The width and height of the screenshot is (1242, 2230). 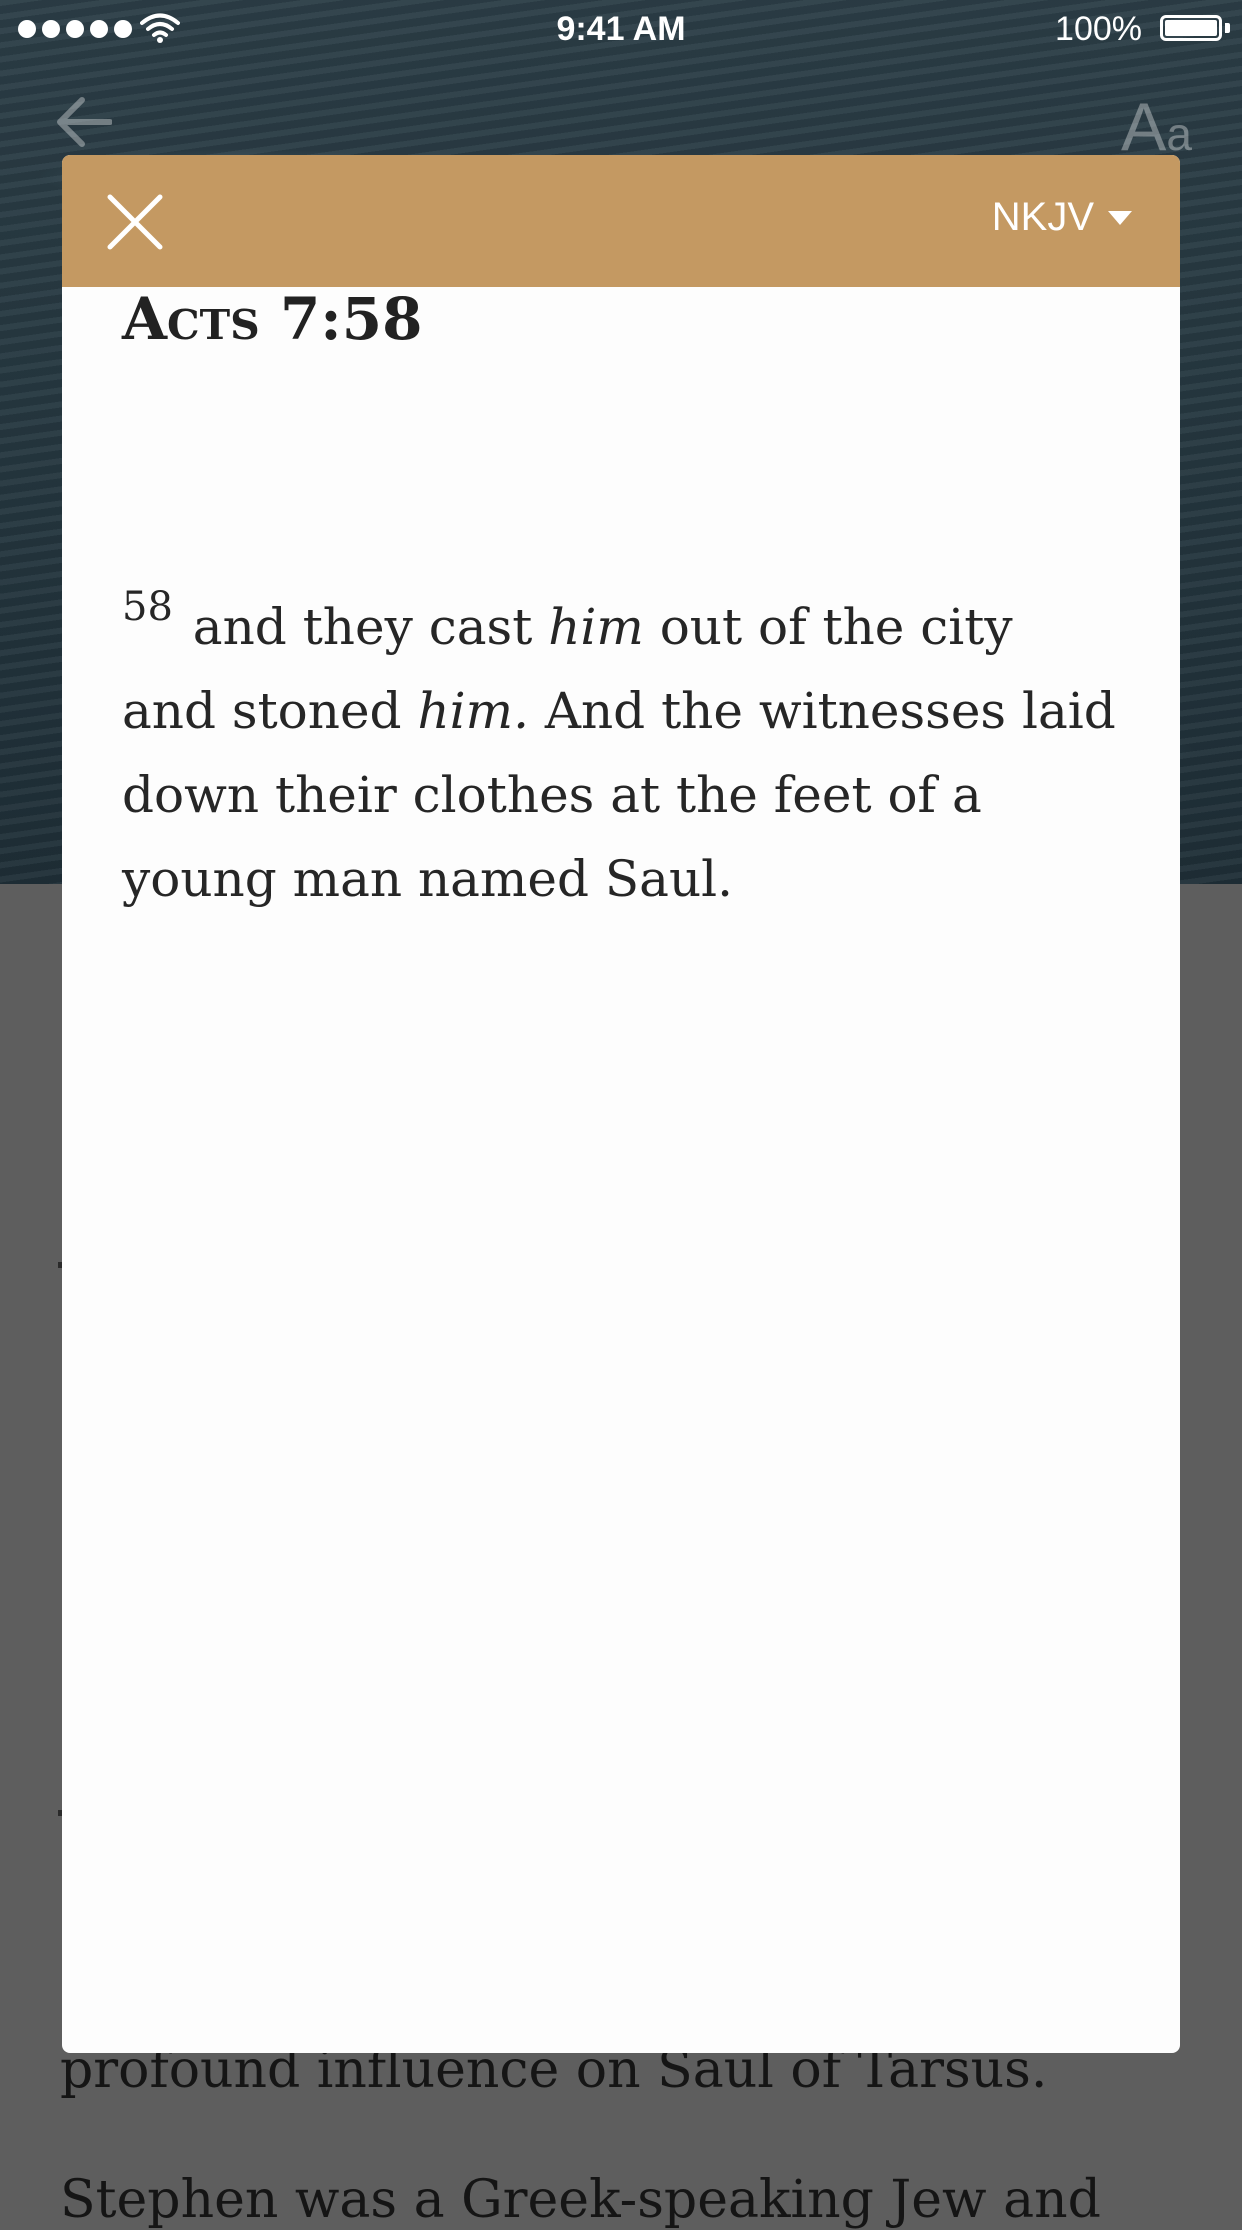 I want to click on battery-icon, so click(x=1191, y=28).